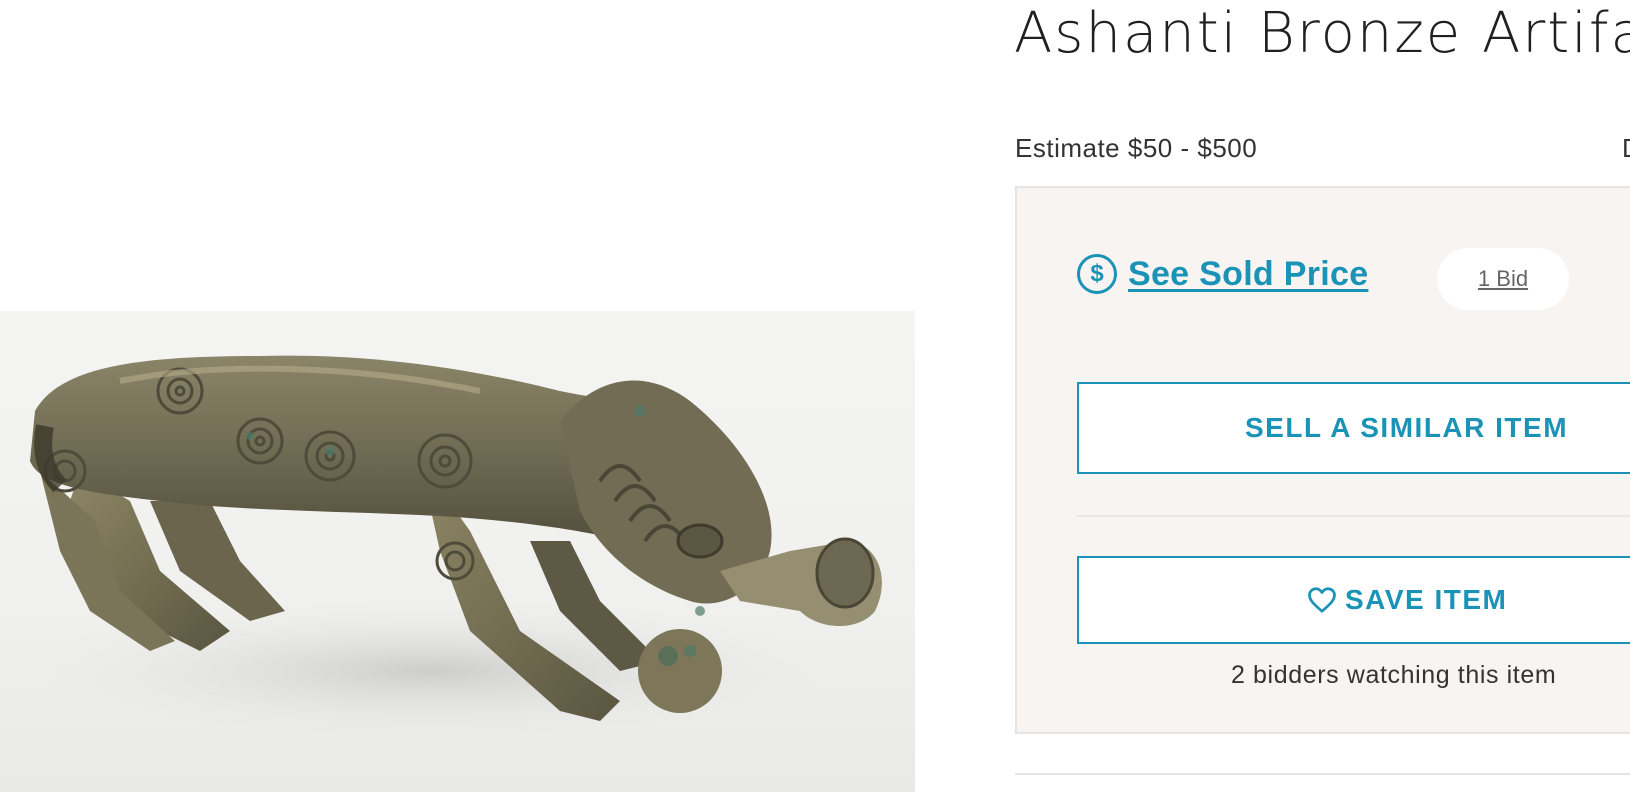 The width and height of the screenshot is (1630, 792). Describe the element at coordinates (1503, 279) in the screenshot. I see `bid-count-link: 1 Bid` at that location.